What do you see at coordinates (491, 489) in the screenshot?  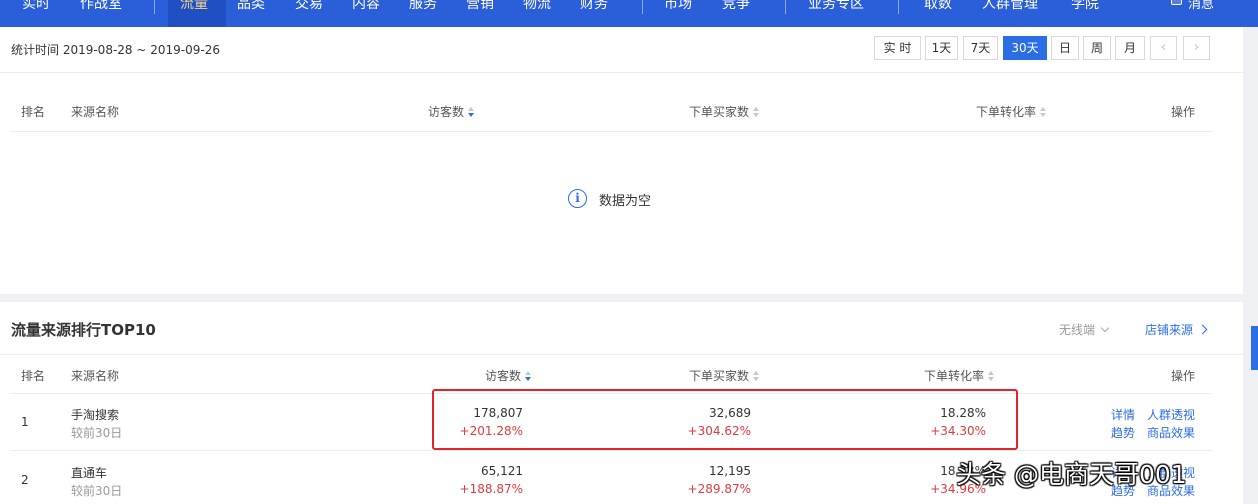 I see `row-visitors-delta: +188.87%` at bounding box center [491, 489].